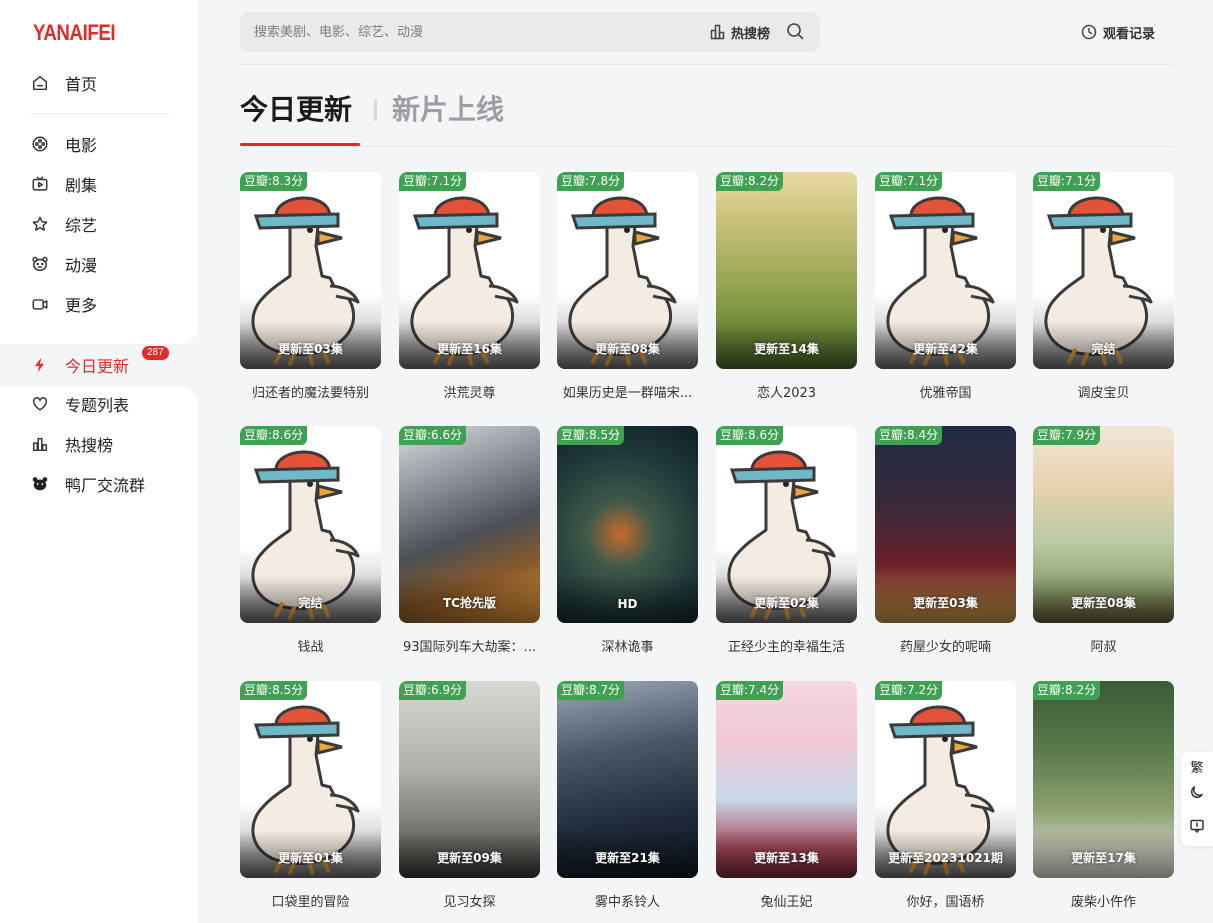  I want to click on video-title: 兔仙王妃, so click(786, 900).